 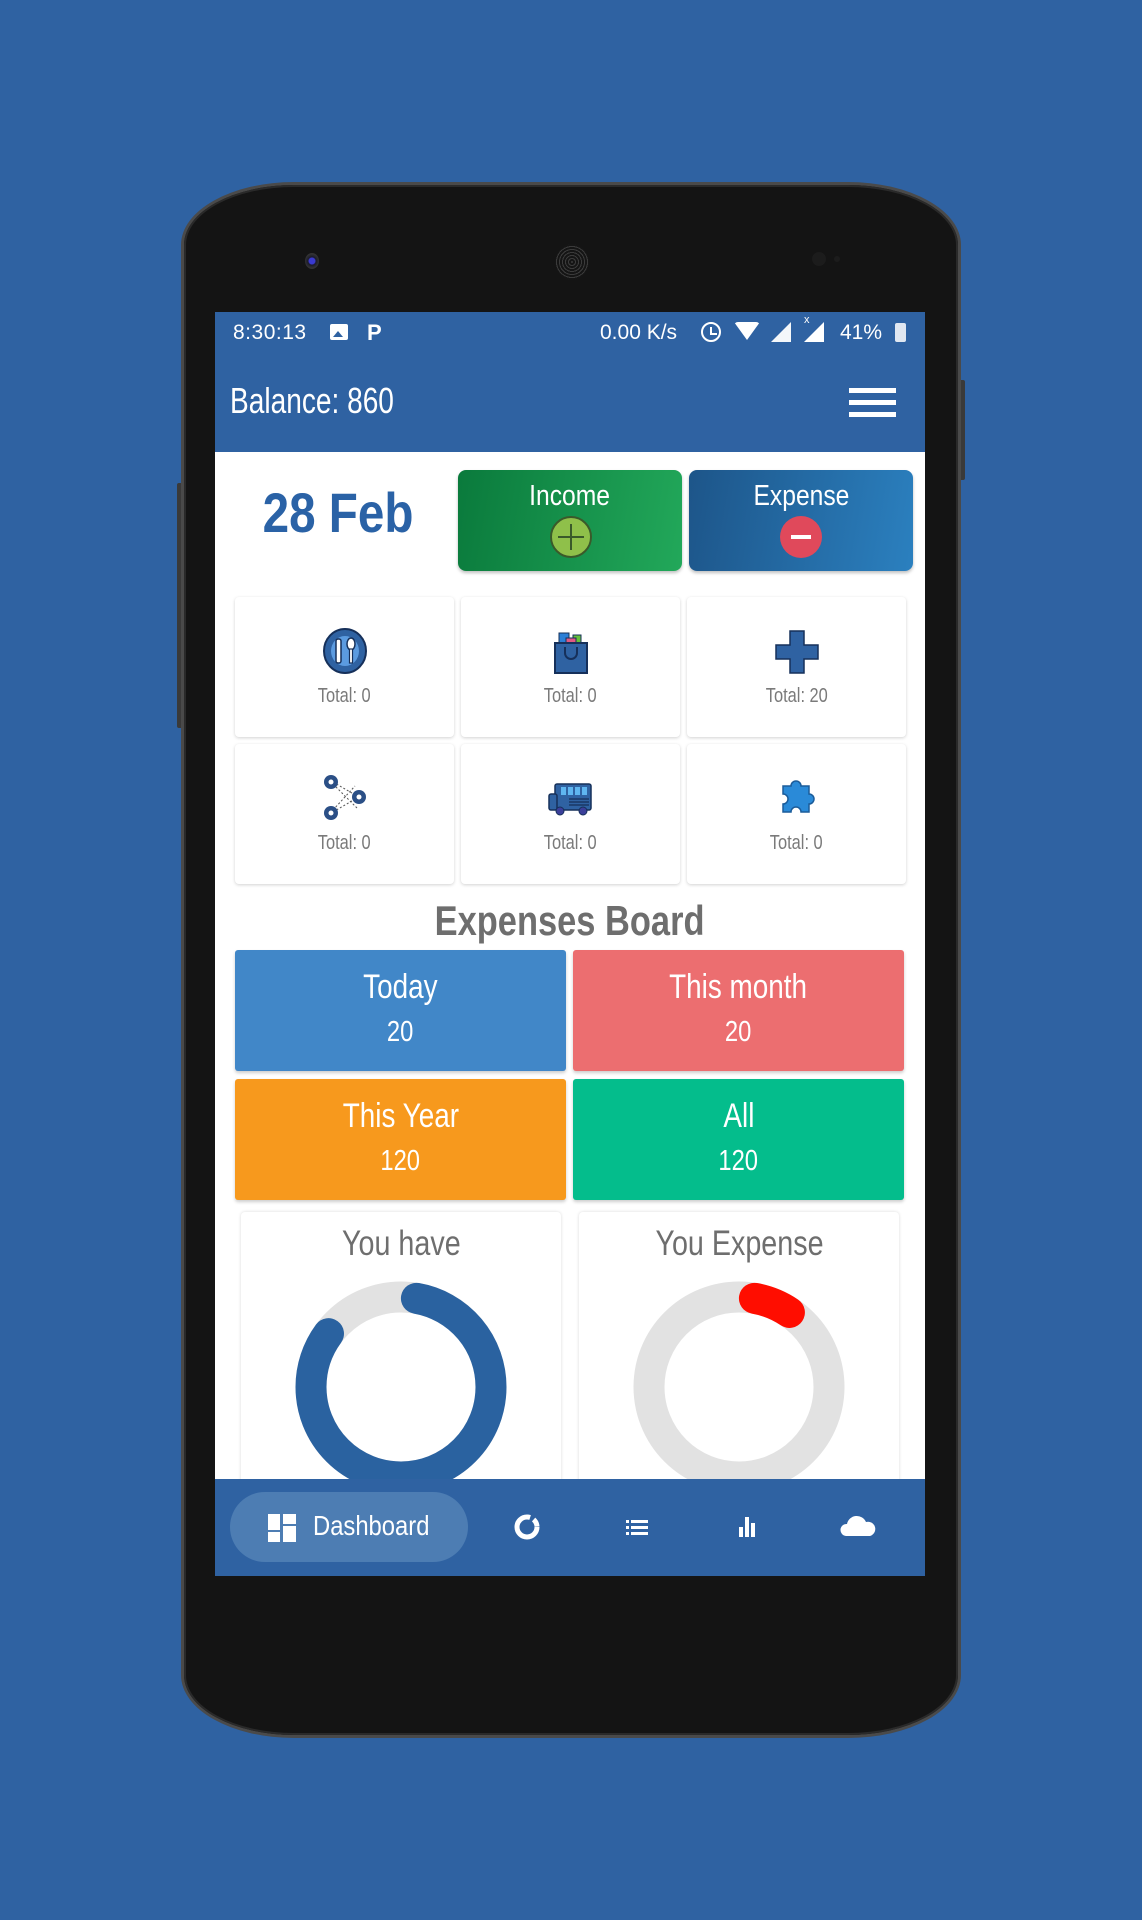 I want to click on app-bar: 8:30:13 P 0.00 K/s x 41% Balance: 860, so click(x=570, y=382).